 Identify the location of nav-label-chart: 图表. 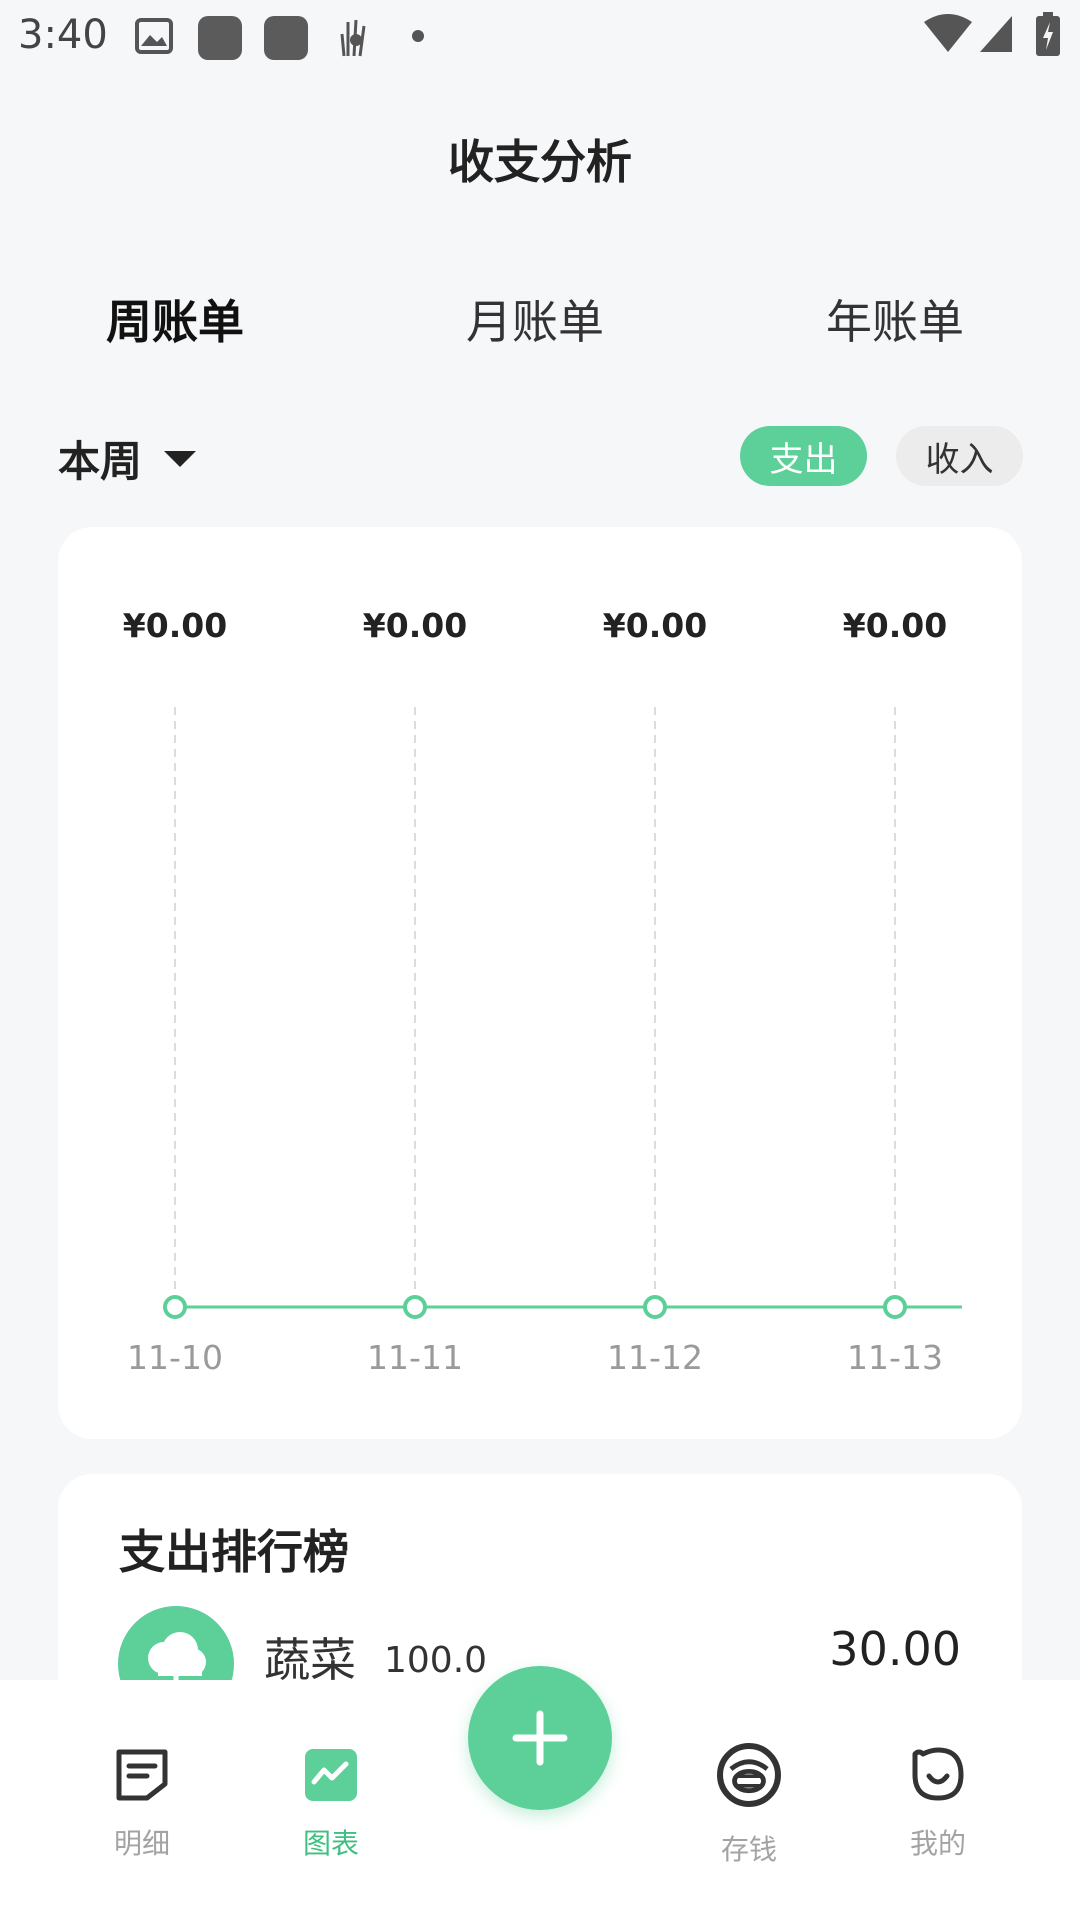
(330, 1843).